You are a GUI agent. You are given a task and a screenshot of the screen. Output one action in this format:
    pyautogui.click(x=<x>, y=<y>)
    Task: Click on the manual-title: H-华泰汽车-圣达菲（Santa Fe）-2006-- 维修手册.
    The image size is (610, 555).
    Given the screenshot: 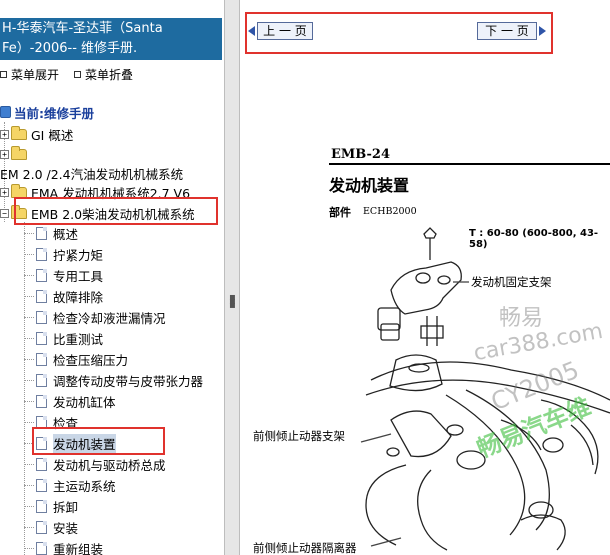 What is the action you would take?
    pyautogui.click(x=111, y=39)
    